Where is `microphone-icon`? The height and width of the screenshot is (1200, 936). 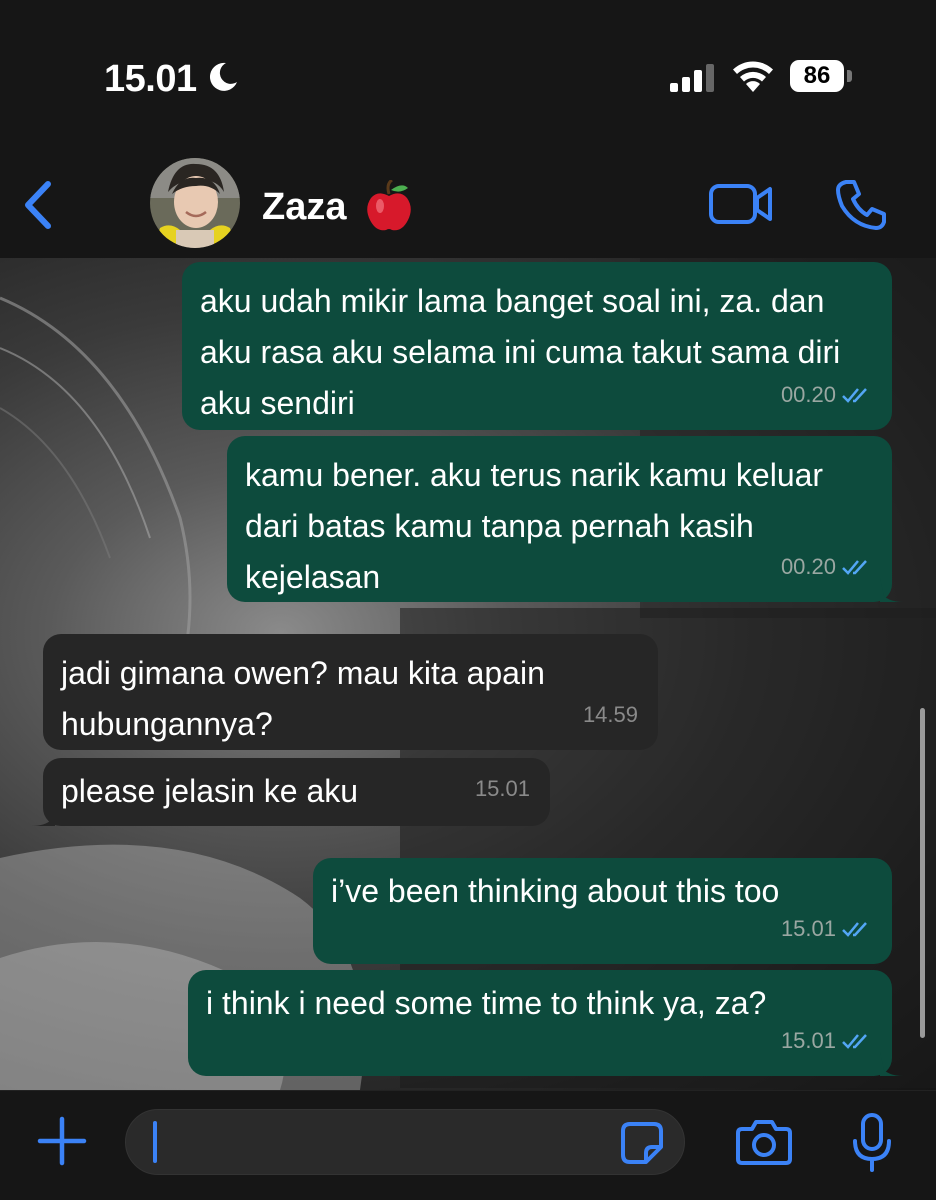
microphone-icon is located at coordinates (872, 1143).